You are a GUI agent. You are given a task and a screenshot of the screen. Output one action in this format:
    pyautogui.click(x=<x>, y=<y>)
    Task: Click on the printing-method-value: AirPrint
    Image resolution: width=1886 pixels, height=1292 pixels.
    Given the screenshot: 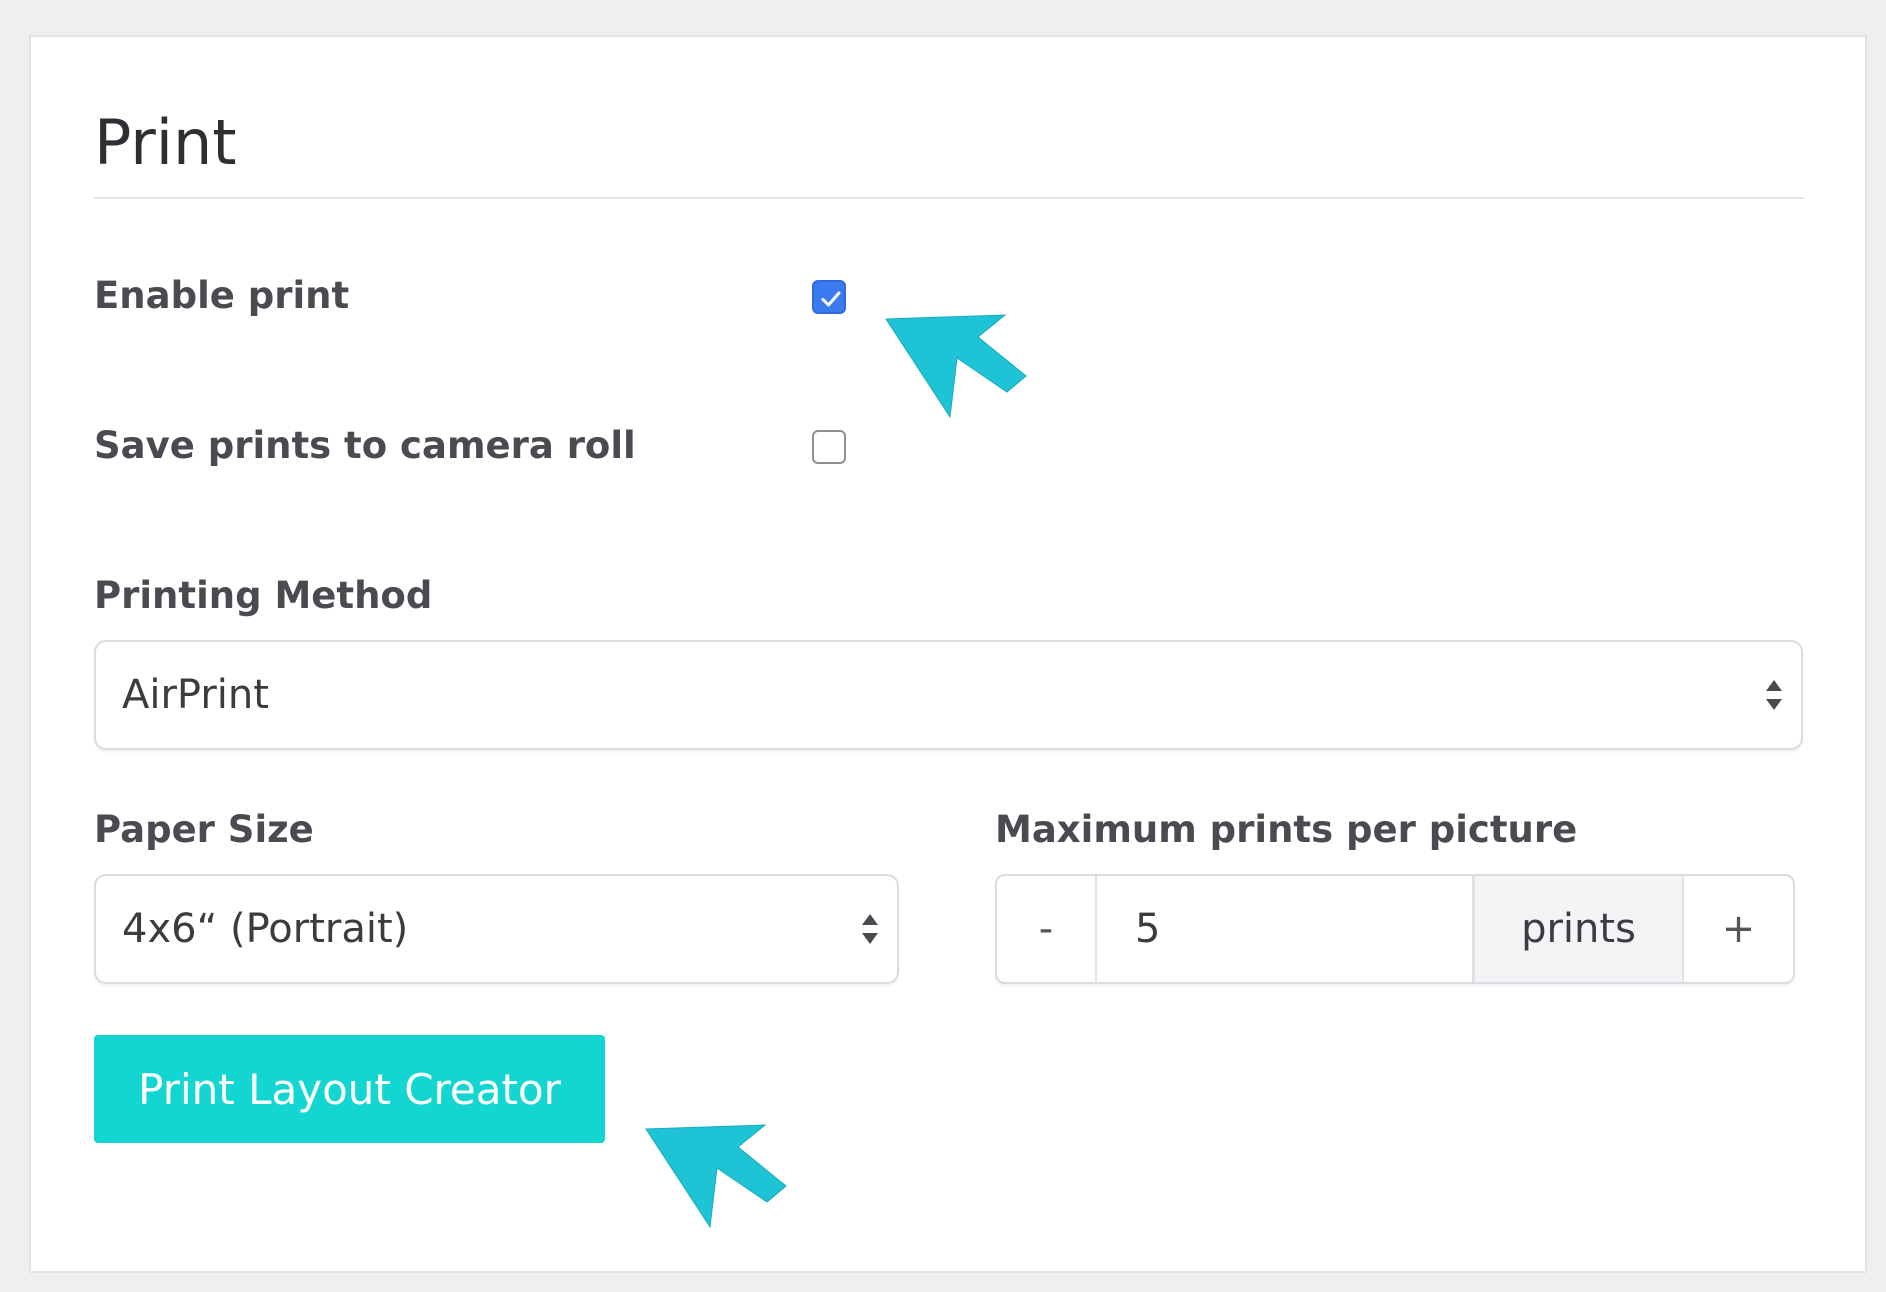 What is the action you would take?
    pyautogui.click(x=195, y=695)
    